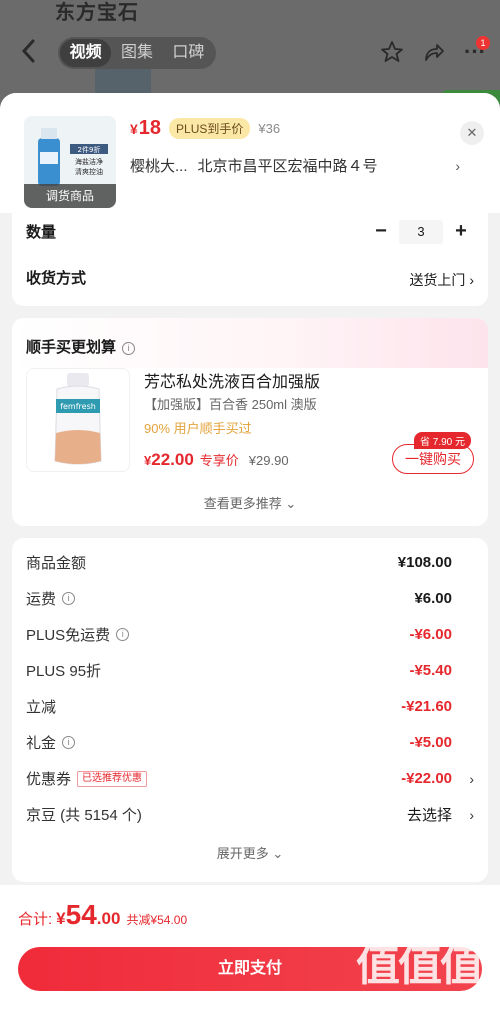 The image size is (500, 1014). I want to click on exclusive-price-label: 专享价, so click(219, 460).